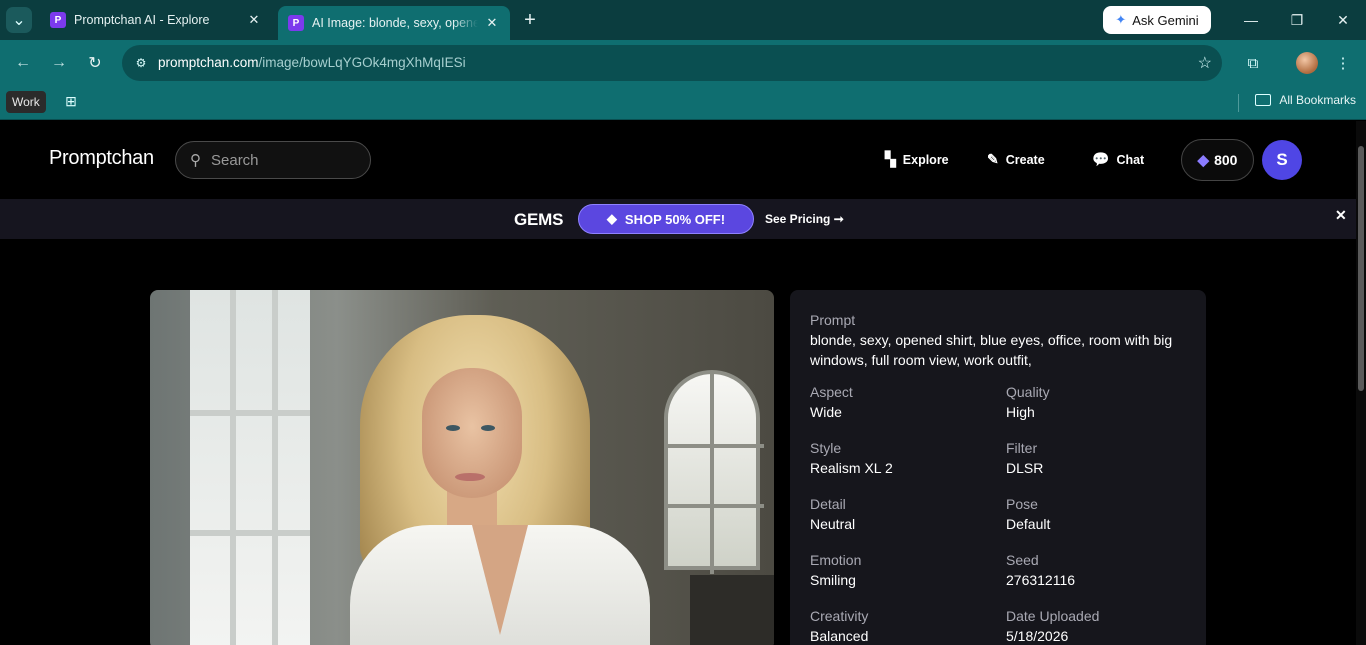  What do you see at coordinates (1282, 160) in the screenshot?
I see `user-avatar: S` at bounding box center [1282, 160].